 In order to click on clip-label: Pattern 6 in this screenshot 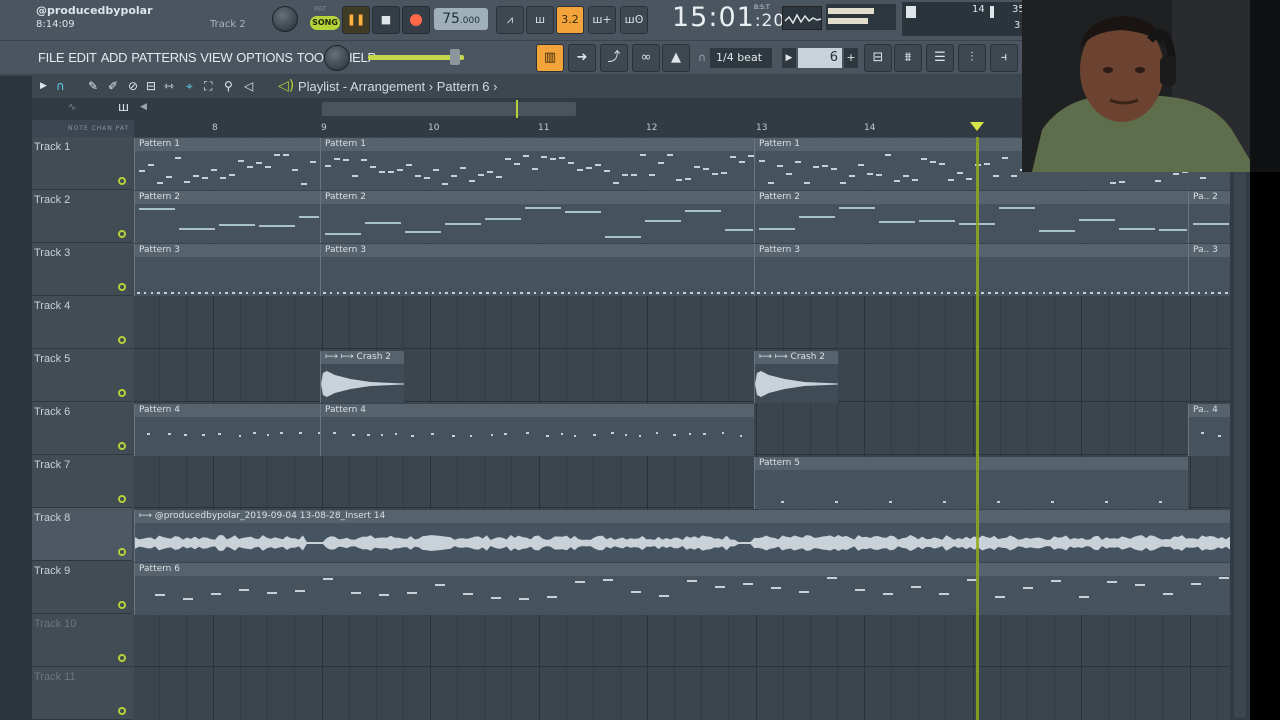, I will do `click(682, 569)`.